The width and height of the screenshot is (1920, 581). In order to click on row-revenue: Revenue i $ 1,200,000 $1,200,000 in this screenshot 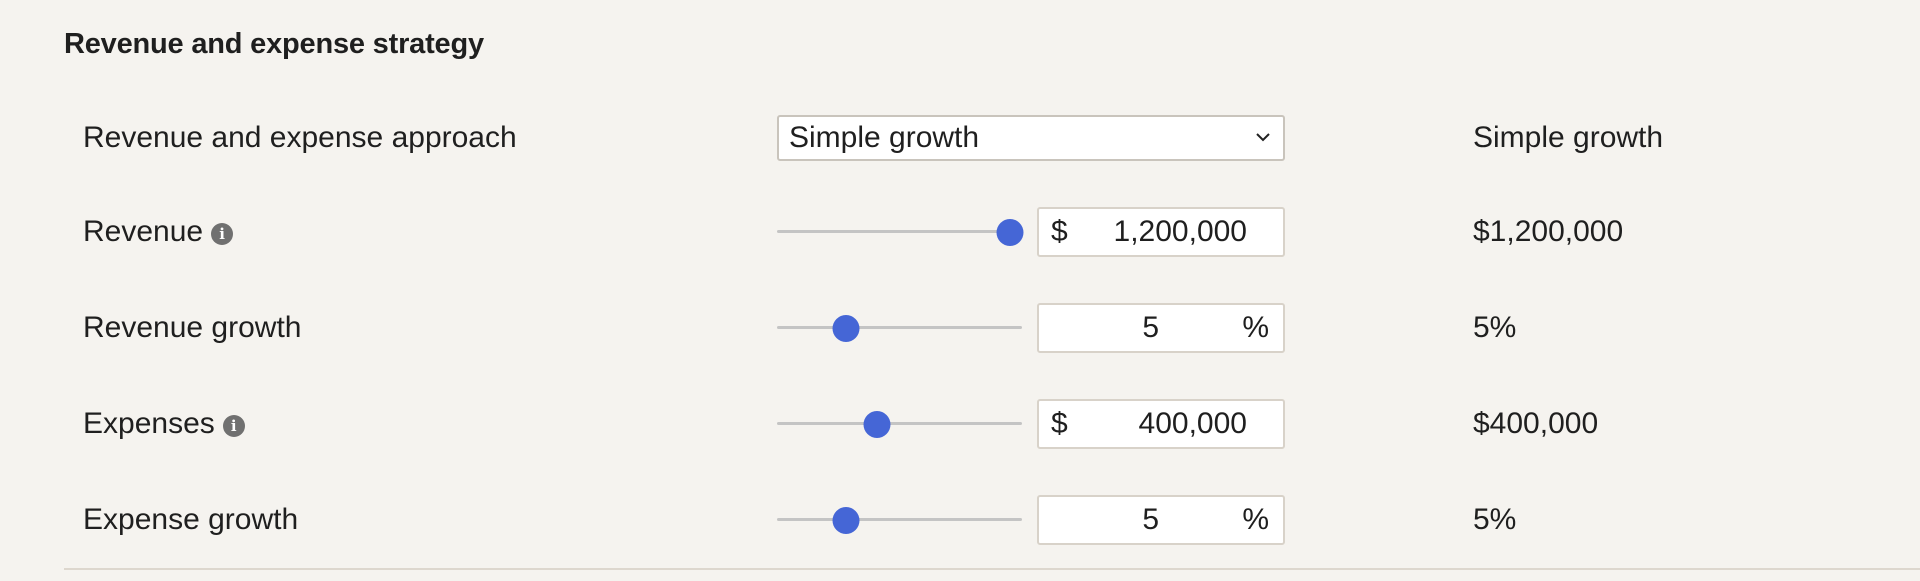, I will do `click(960, 232)`.